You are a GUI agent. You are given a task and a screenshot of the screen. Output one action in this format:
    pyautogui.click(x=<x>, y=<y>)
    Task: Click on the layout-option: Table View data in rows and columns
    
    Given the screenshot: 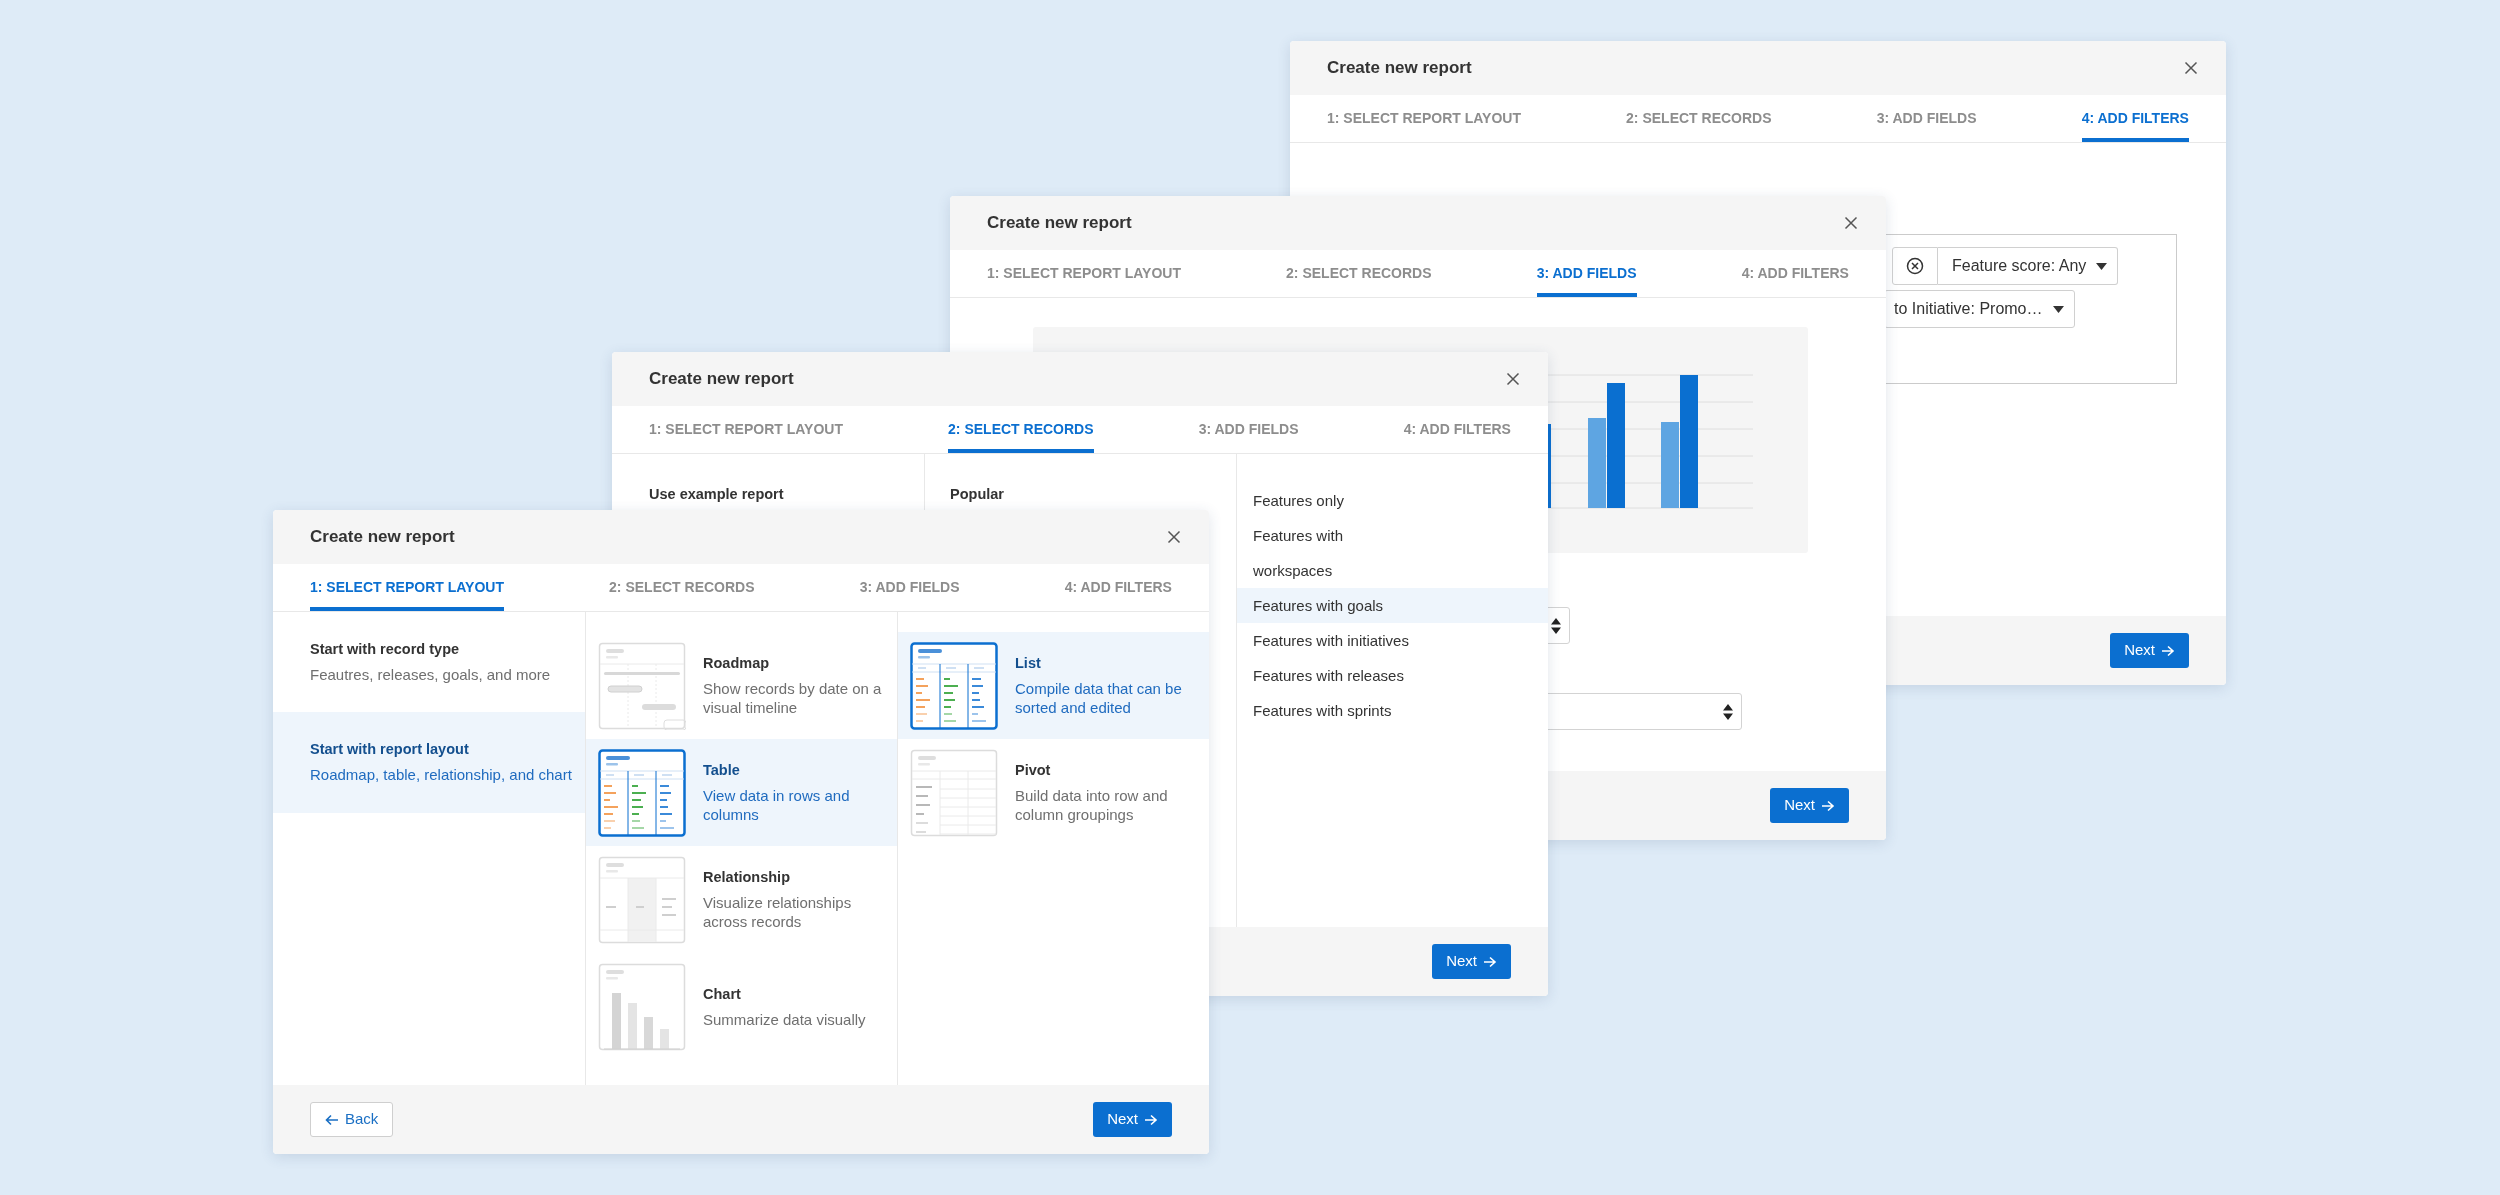 What is the action you would take?
    pyautogui.click(x=741, y=792)
    